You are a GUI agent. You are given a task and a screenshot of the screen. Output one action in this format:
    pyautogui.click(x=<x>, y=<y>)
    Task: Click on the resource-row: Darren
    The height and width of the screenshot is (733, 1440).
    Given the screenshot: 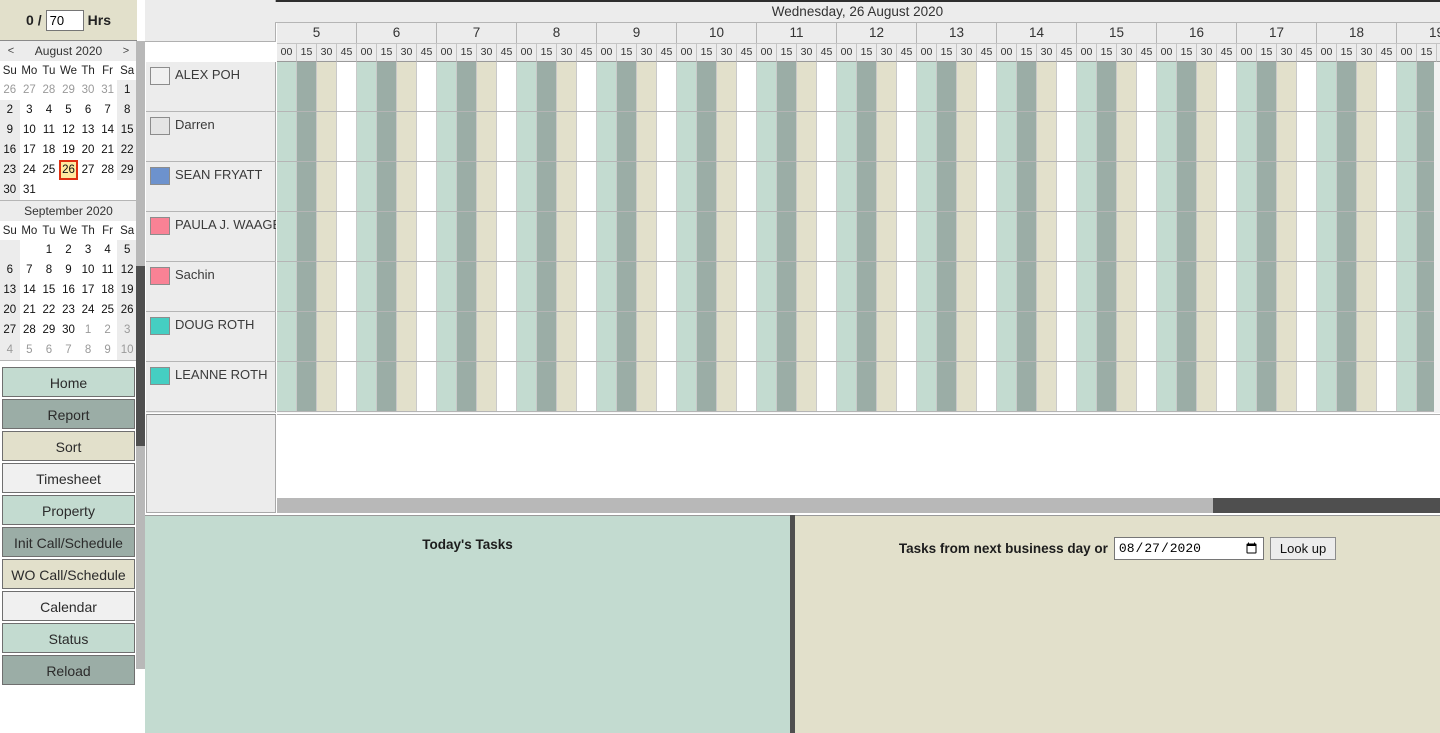 What is the action you would take?
    pyautogui.click(x=211, y=137)
    